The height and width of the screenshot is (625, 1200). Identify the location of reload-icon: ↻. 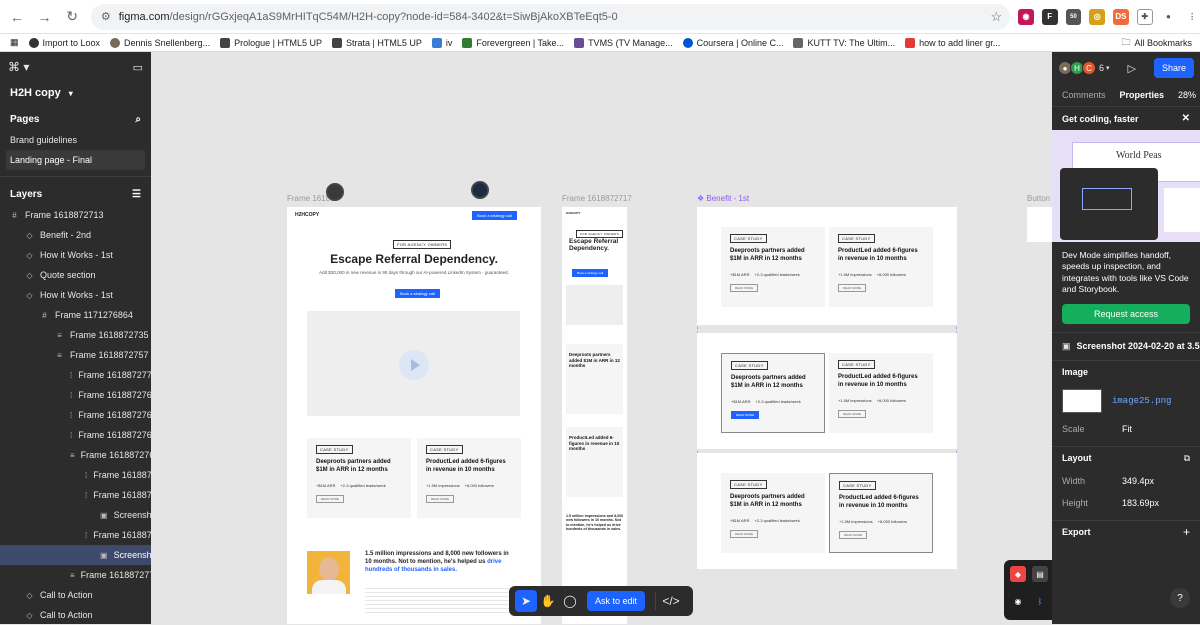
(72, 17).